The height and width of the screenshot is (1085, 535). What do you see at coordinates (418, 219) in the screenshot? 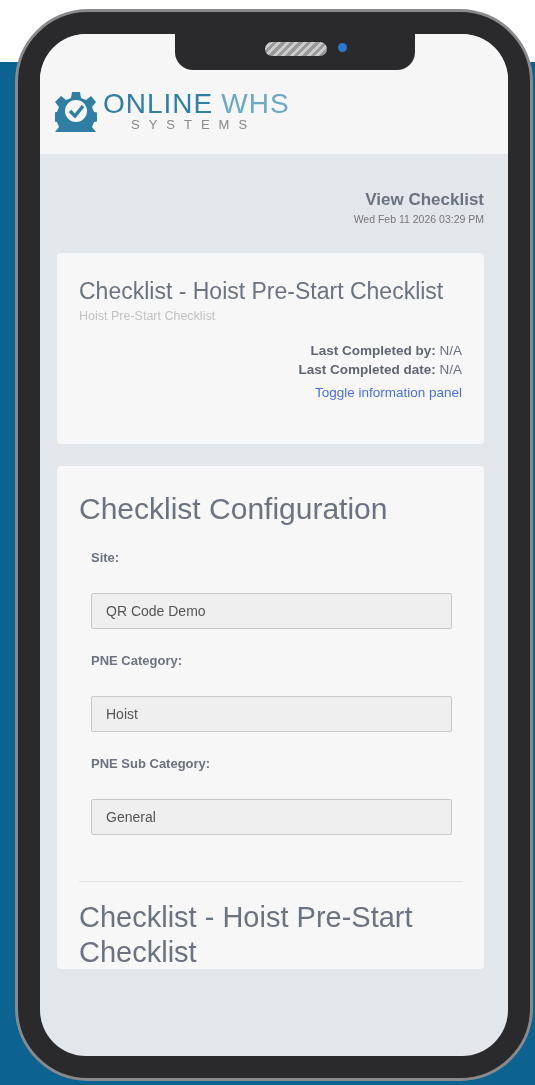
I see `timestamp: Wed Feb 11 2026 03:29 PM` at bounding box center [418, 219].